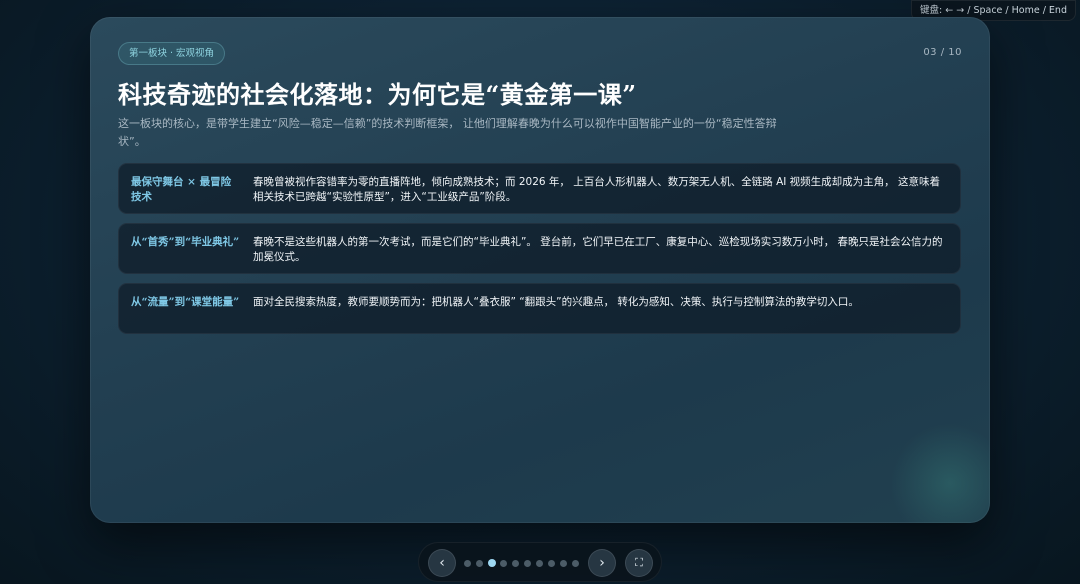  What do you see at coordinates (185, 302) in the screenshot?
I see `point-label: 从“流量”到“课堂能量”` at bounding box center [185, 302].